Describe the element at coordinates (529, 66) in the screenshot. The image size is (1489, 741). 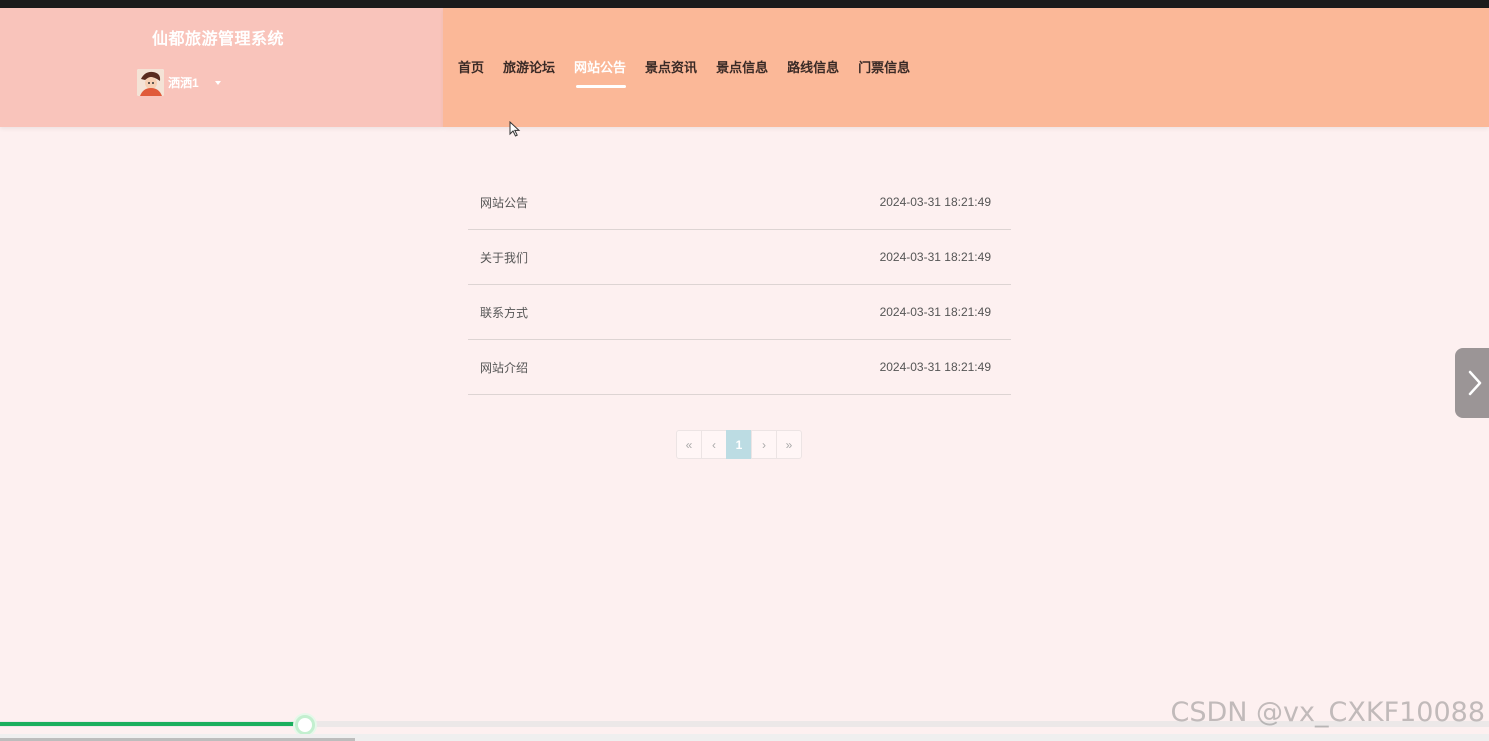
I see `nav-item-forum: 旅游论坛` at that location.